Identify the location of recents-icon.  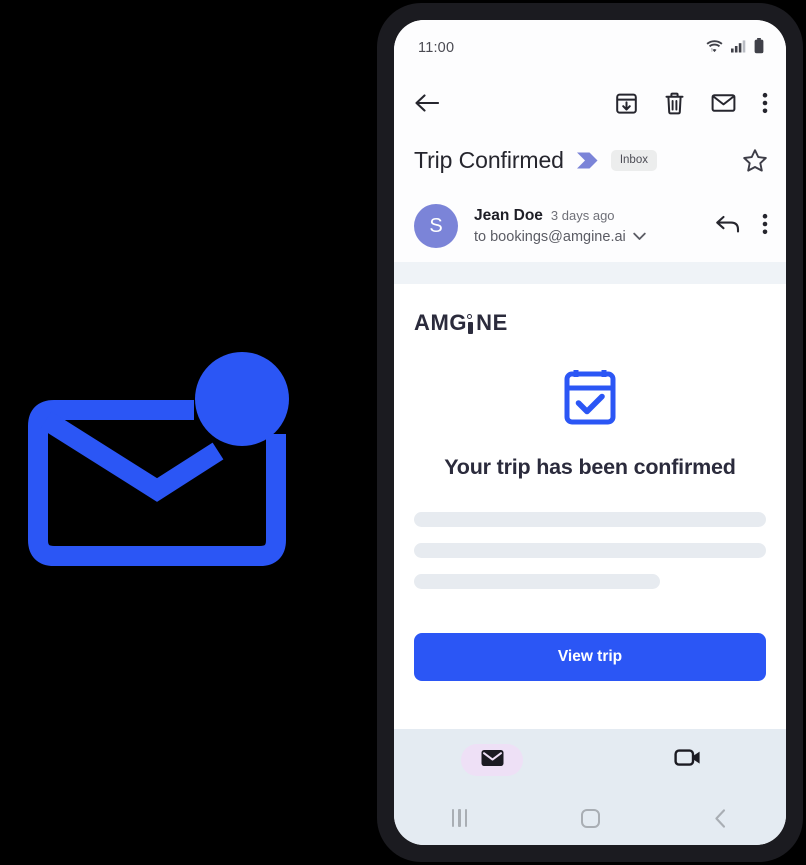
(459, 818).